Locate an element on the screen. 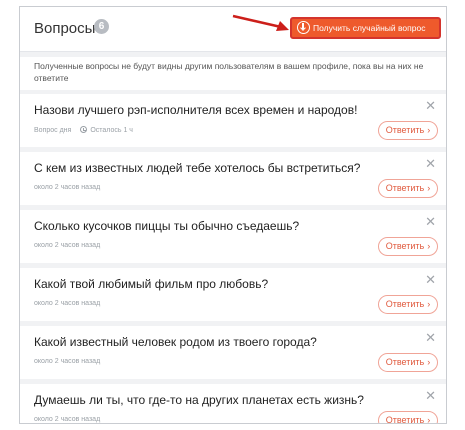  page-title: Вопросы is located at coordinates (65, 28).